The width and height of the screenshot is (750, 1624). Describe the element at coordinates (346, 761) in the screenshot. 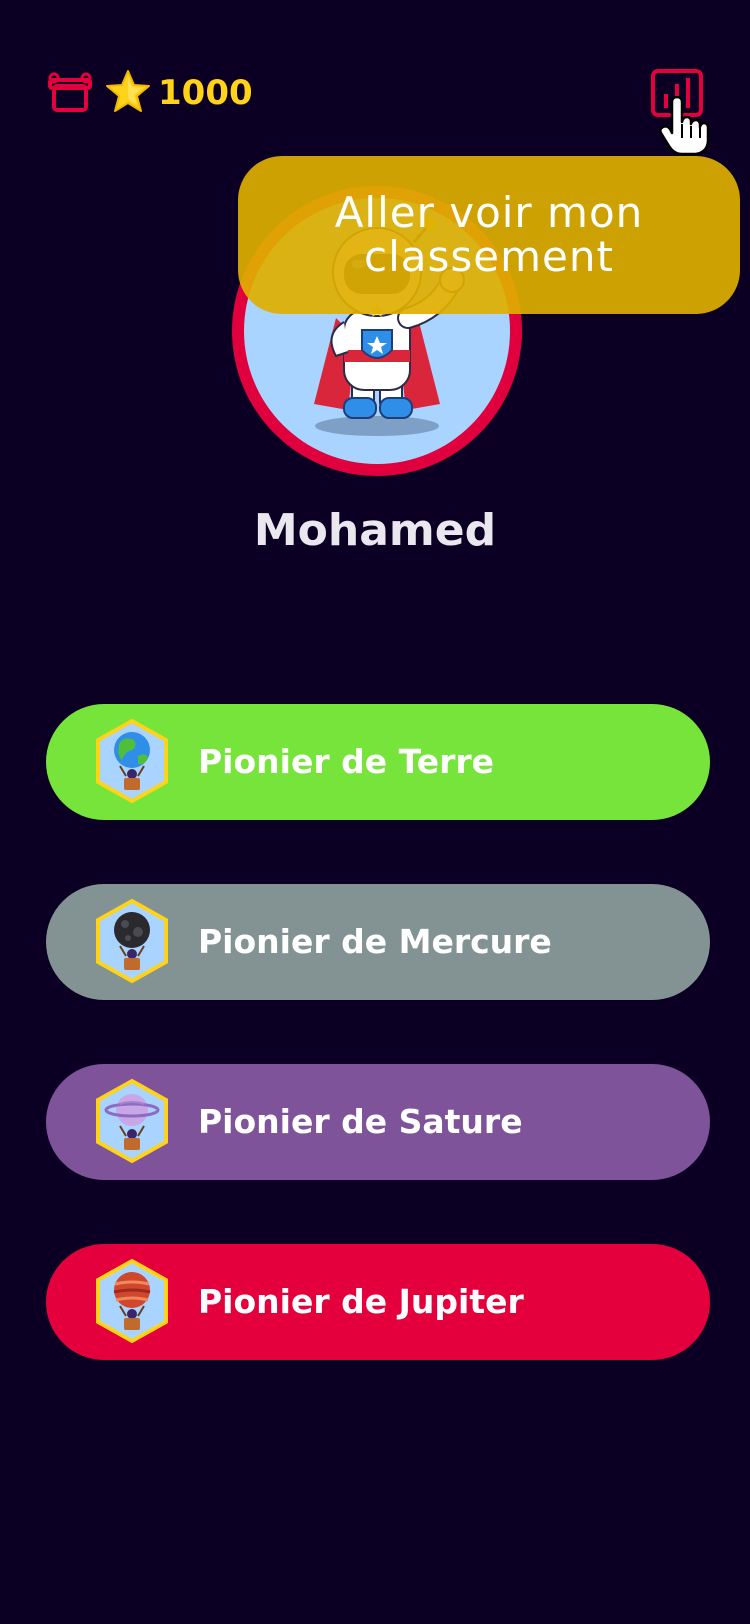

I see `pioneer-label: Pionier de Terre` at that location.